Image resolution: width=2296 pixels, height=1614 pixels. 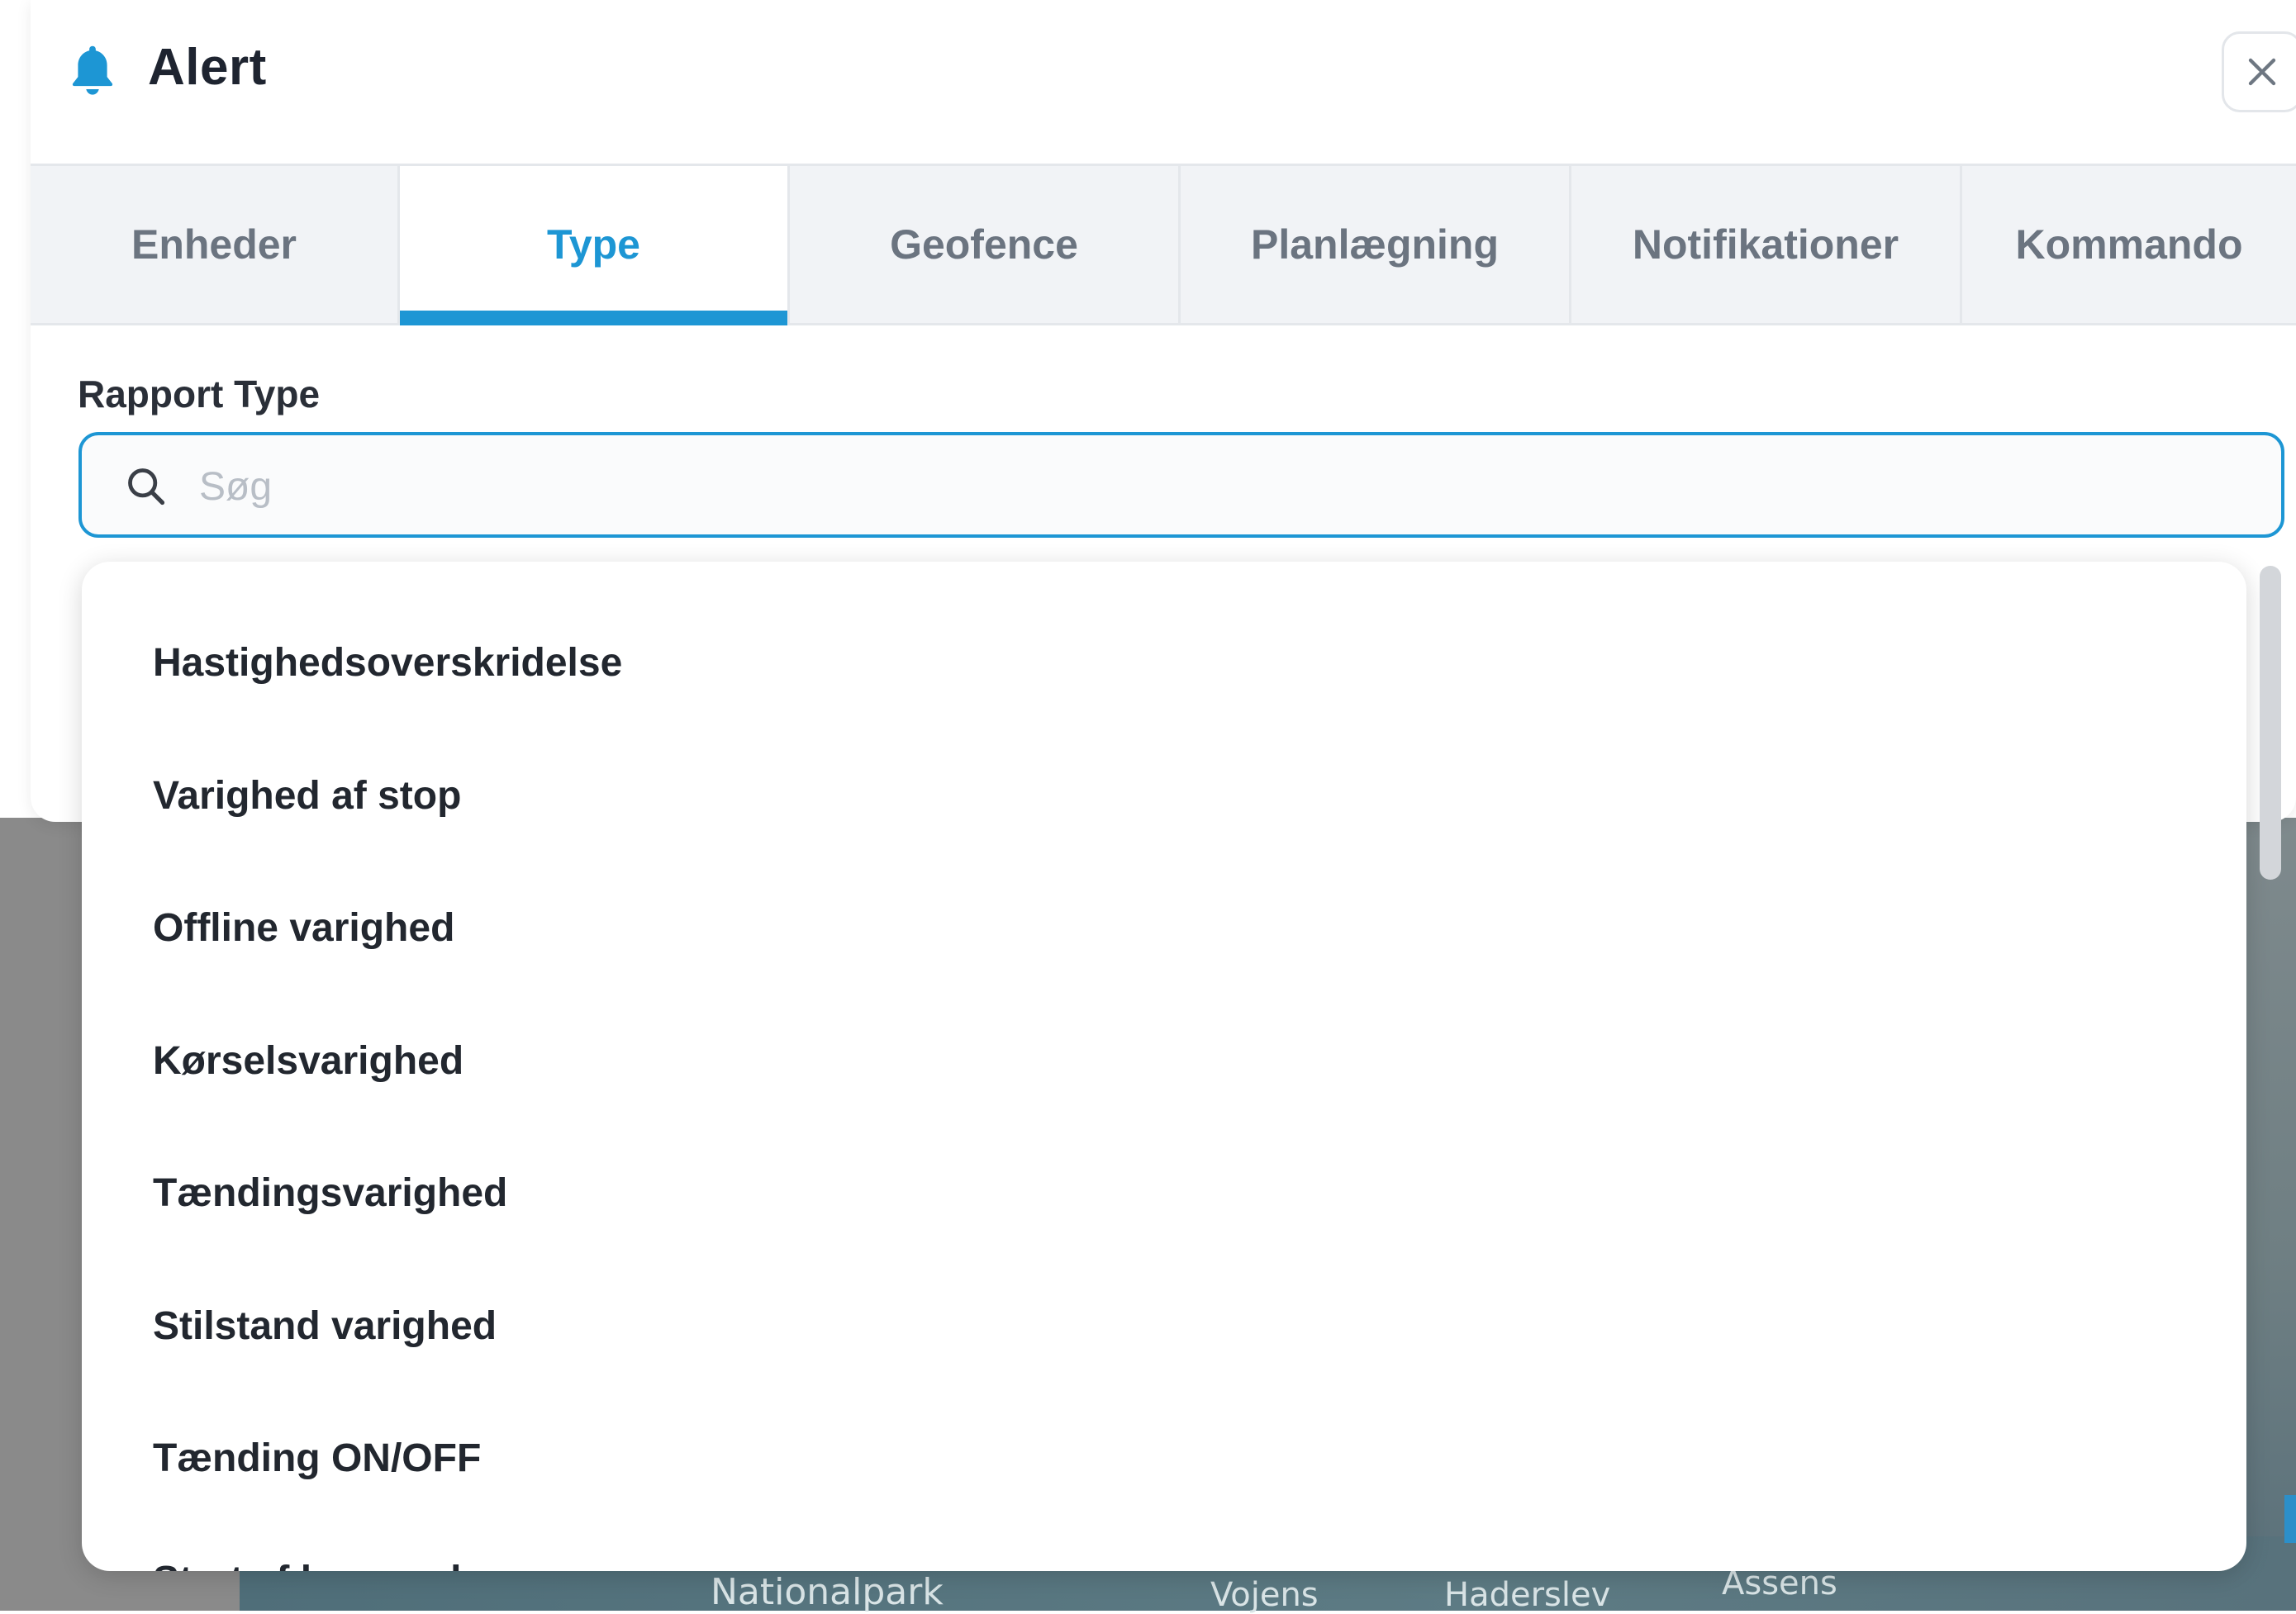 What do you see at coordinates (308, 1061) in the screenshot?
I see `option-korselsvarighed: Kørselsvarighed` at bounding box center [308, 1061].